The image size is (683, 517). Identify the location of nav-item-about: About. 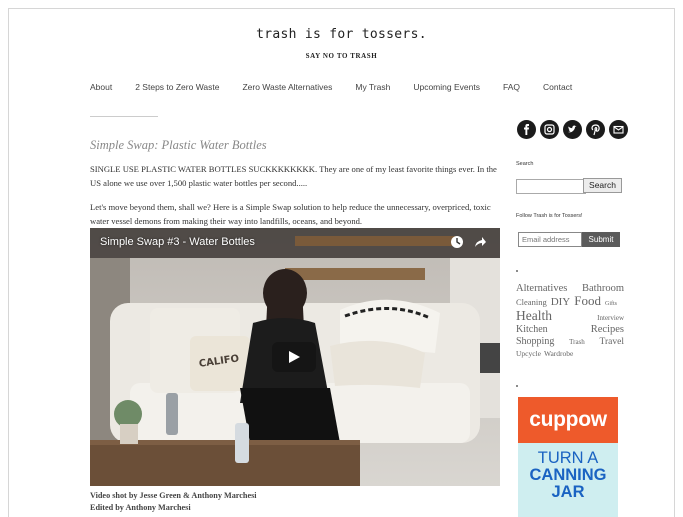
(101, 87).